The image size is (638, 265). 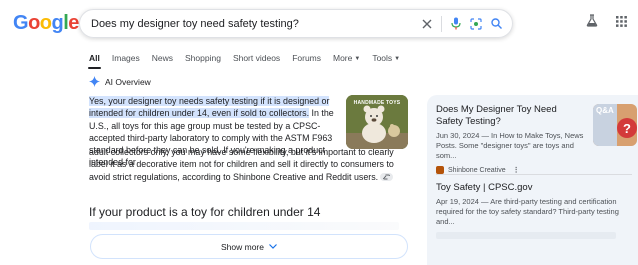 I want to click on apps-grid-icon, so click(x=621, y=23).